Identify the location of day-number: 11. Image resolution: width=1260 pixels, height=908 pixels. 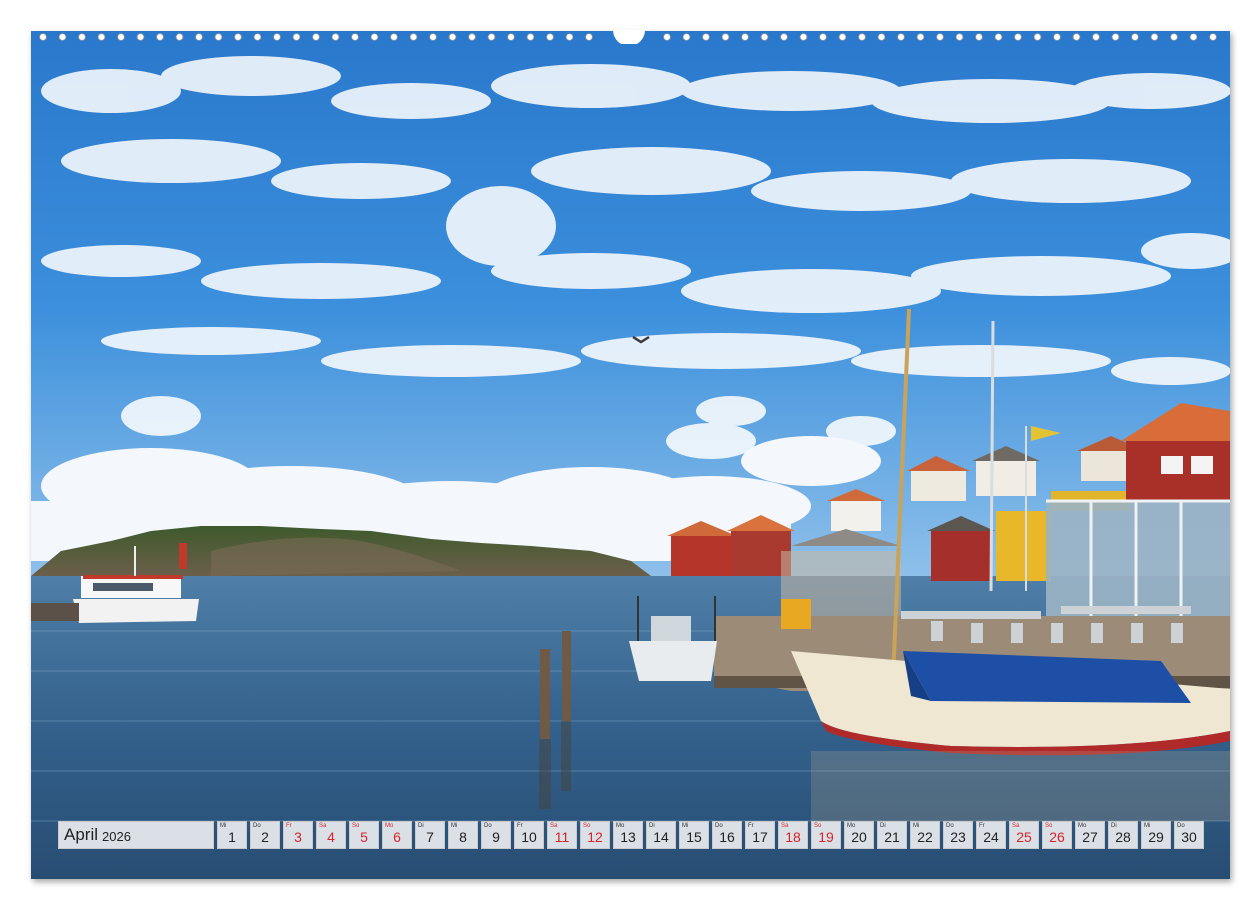
(562, 837).